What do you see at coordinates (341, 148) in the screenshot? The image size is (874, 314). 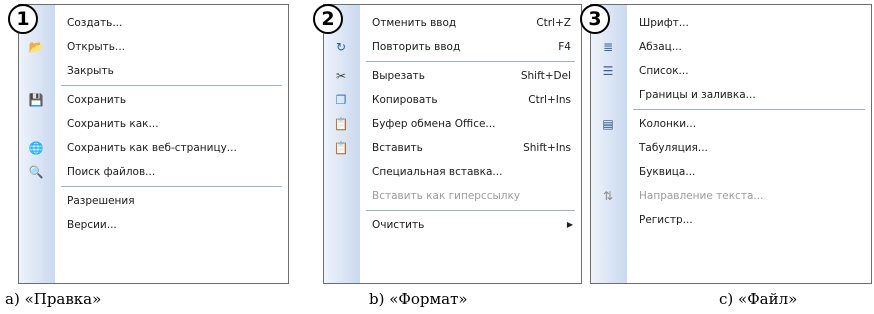 I see `paste-icon: 📋` at bounding box center [341, 148].